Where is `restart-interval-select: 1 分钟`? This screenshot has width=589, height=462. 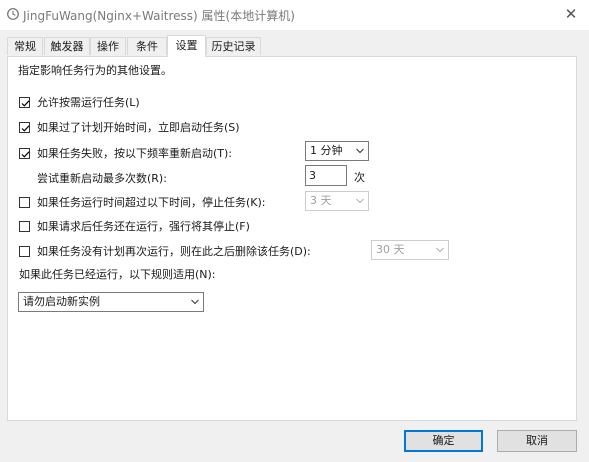 restart-interval-select: 1 分钟 is located at coordinates (337, 151).